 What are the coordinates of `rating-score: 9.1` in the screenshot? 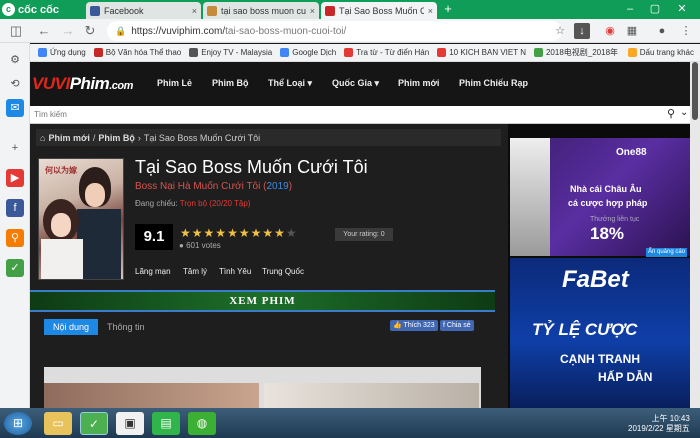 It's located at (154, 237).